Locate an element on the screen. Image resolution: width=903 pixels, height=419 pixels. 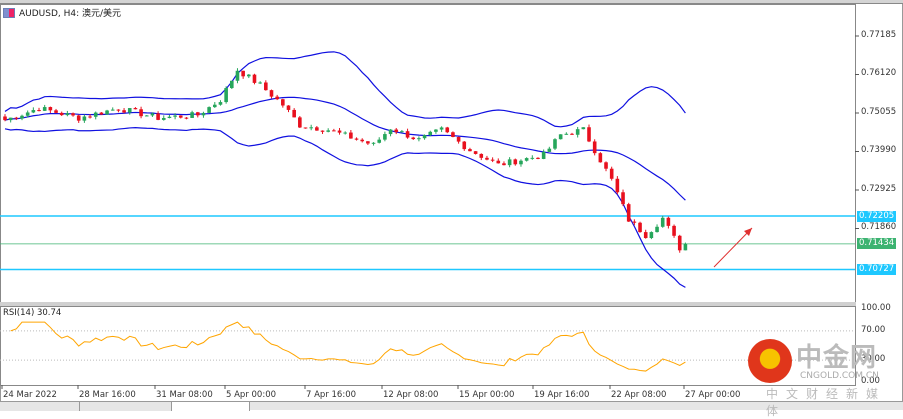
time-axis-label: 27 Apr 00:00 is located at coordinates (713, 395).